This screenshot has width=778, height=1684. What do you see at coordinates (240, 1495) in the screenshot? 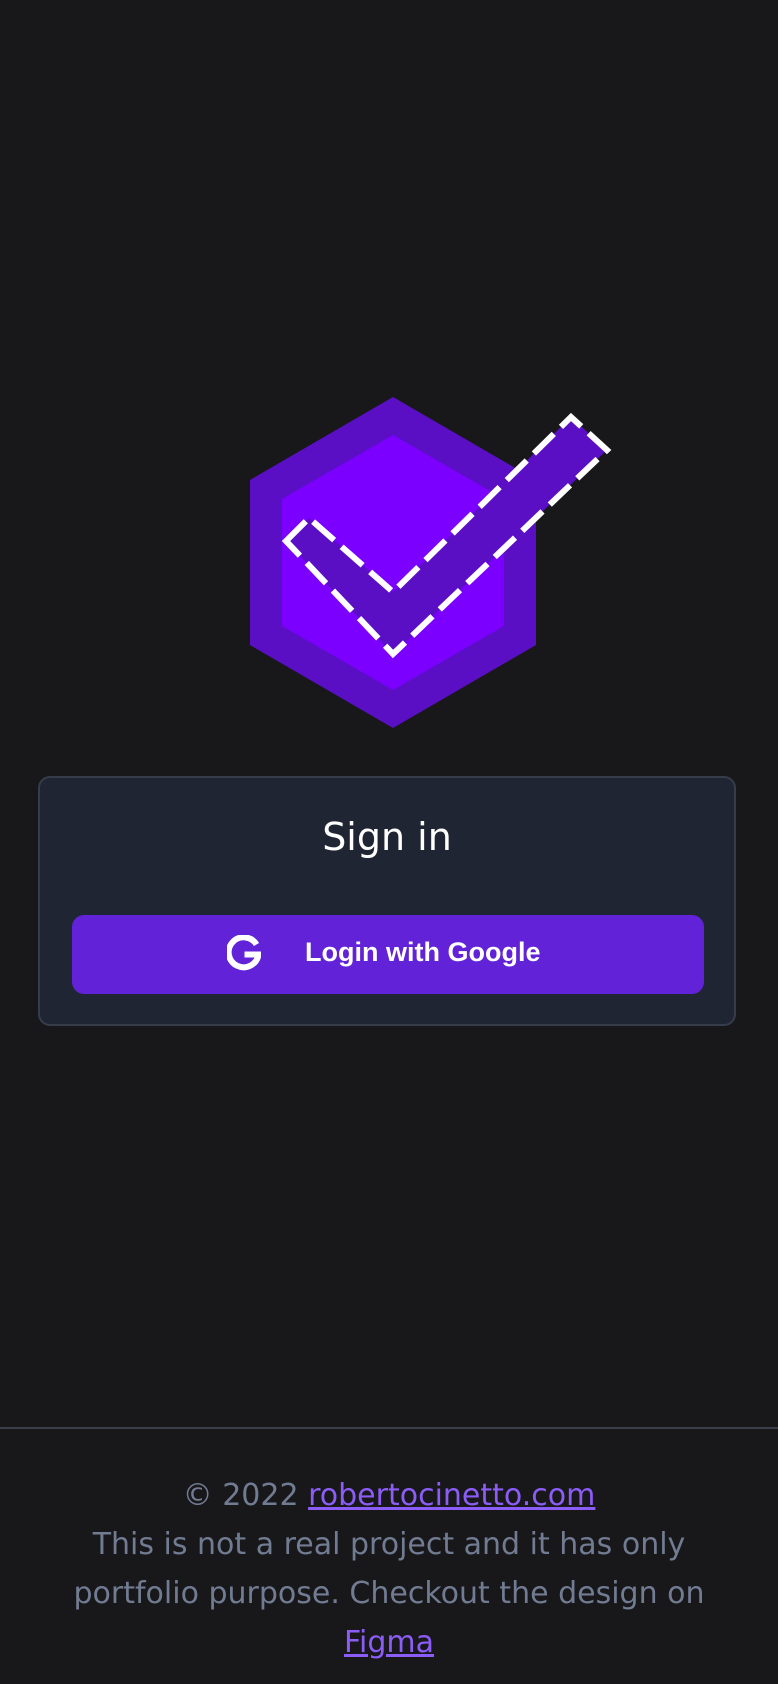
I see `copyright-text: © 2022` at bounding box center [240, 1495].